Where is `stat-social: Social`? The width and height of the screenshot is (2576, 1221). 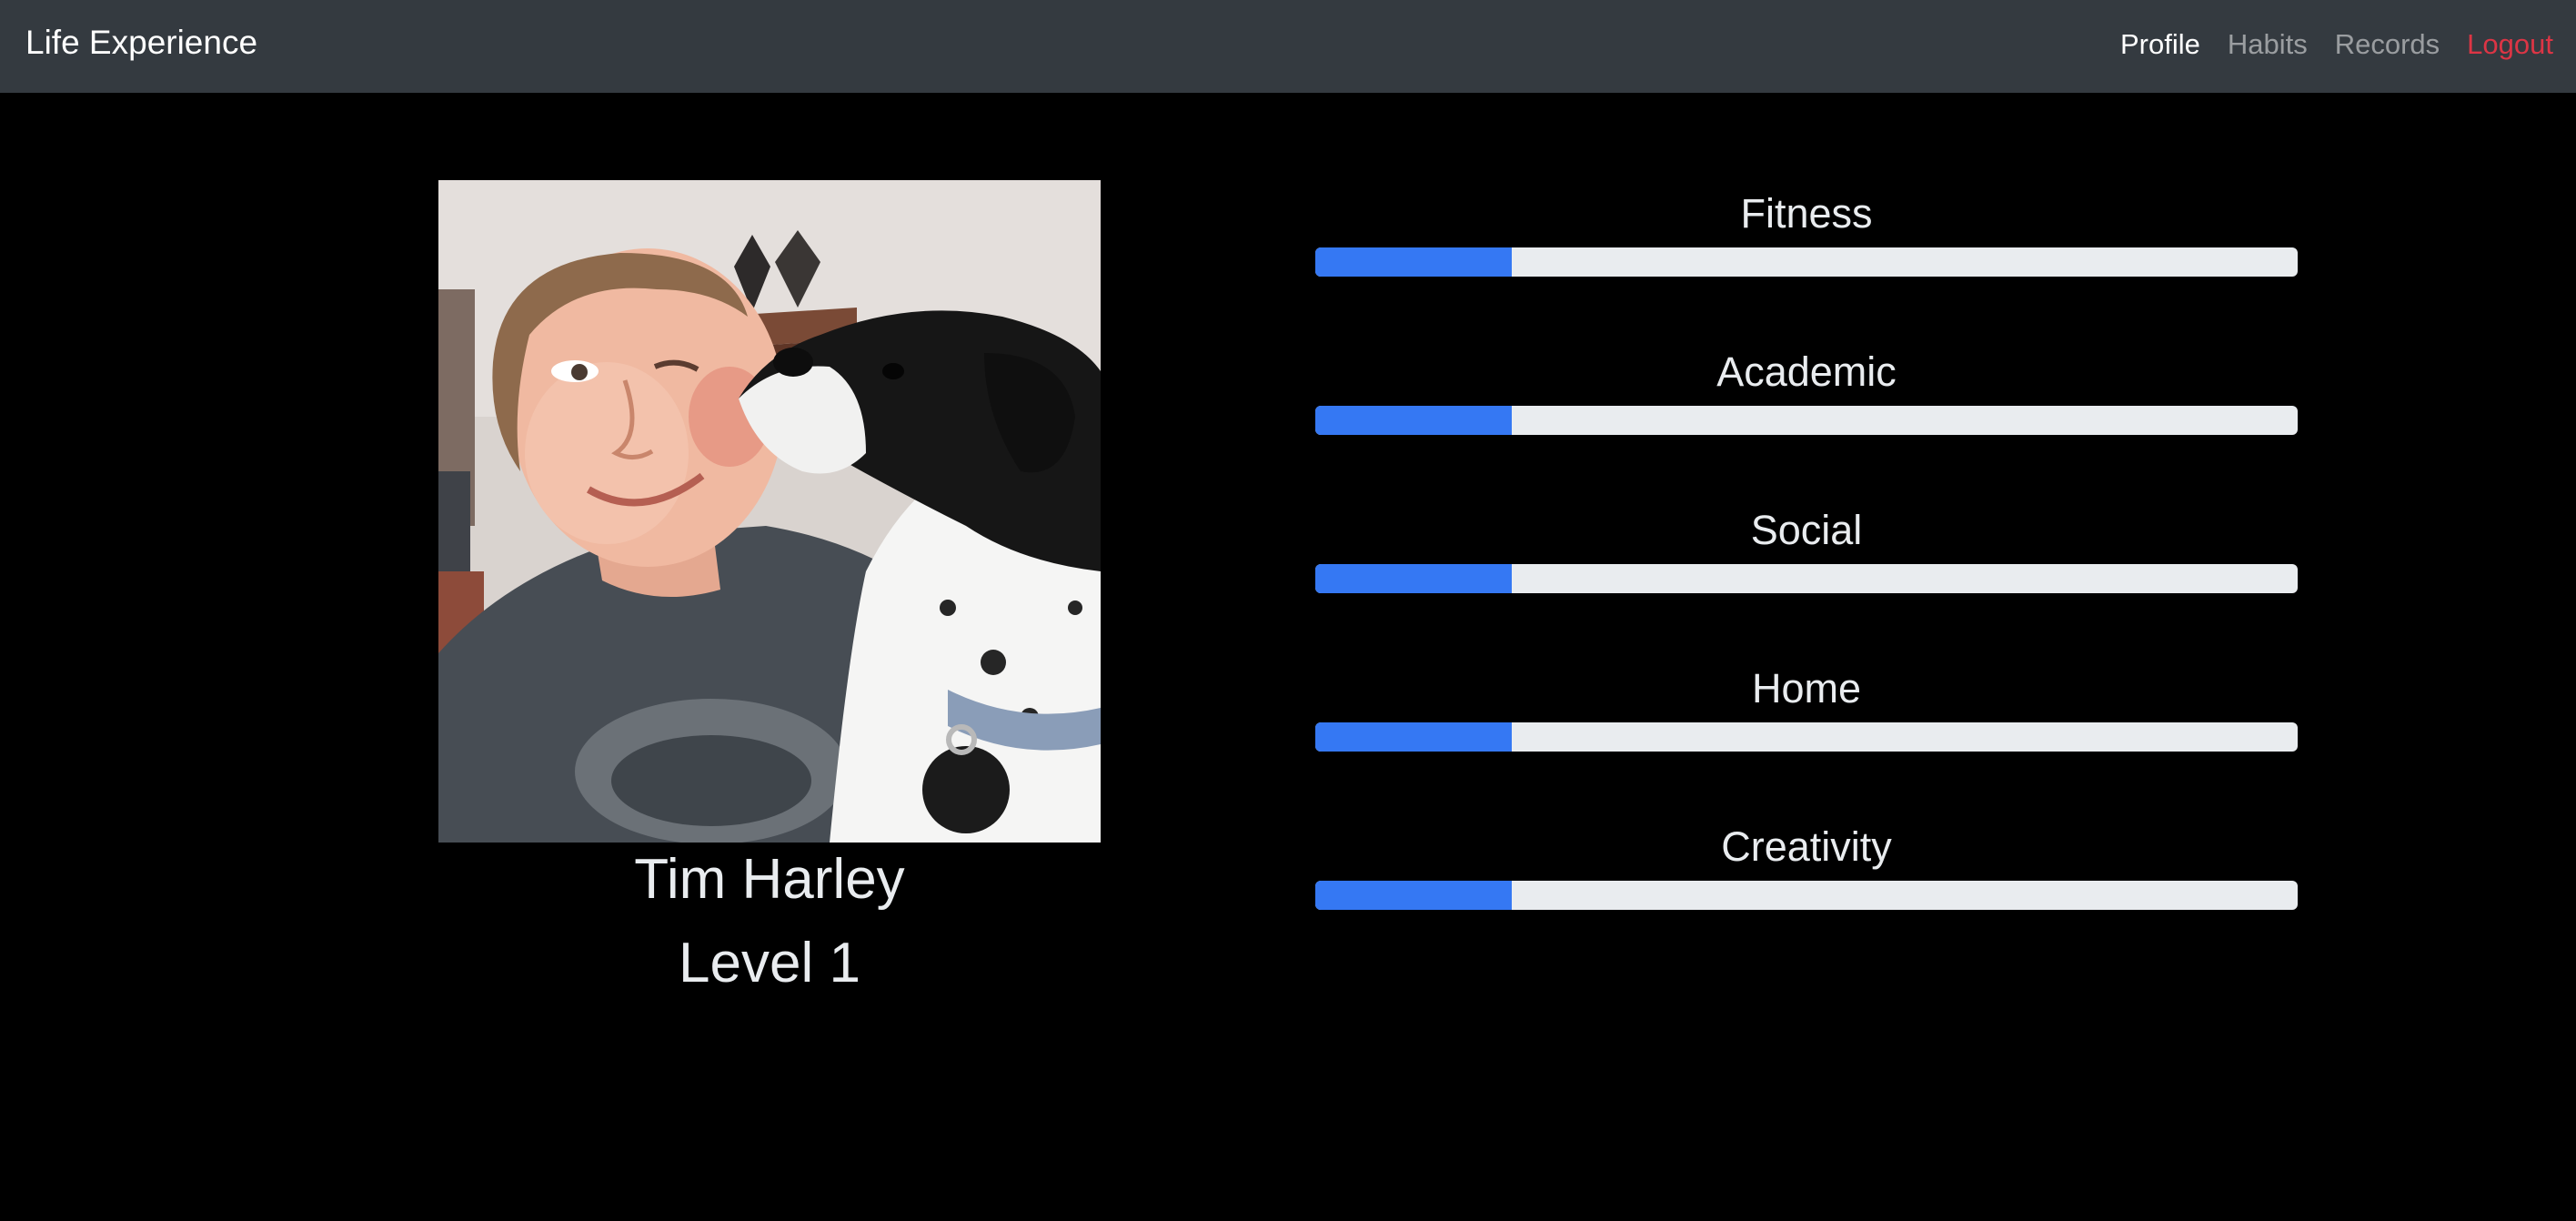 stat-social: Social is located at coordinates (1806, 576).